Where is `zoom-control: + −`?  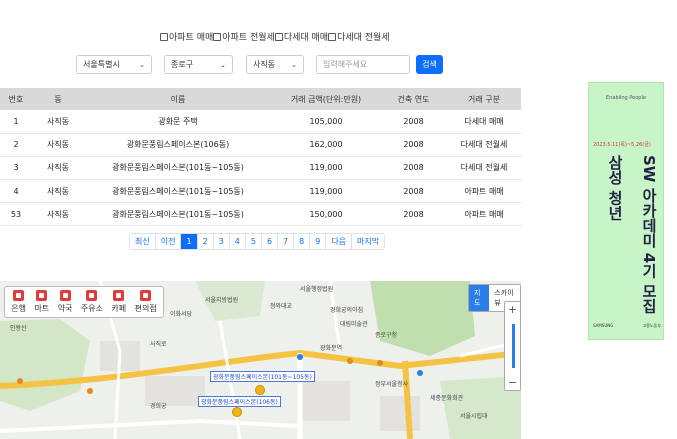
zoom-control: + − is located at coordinates (512, 346).